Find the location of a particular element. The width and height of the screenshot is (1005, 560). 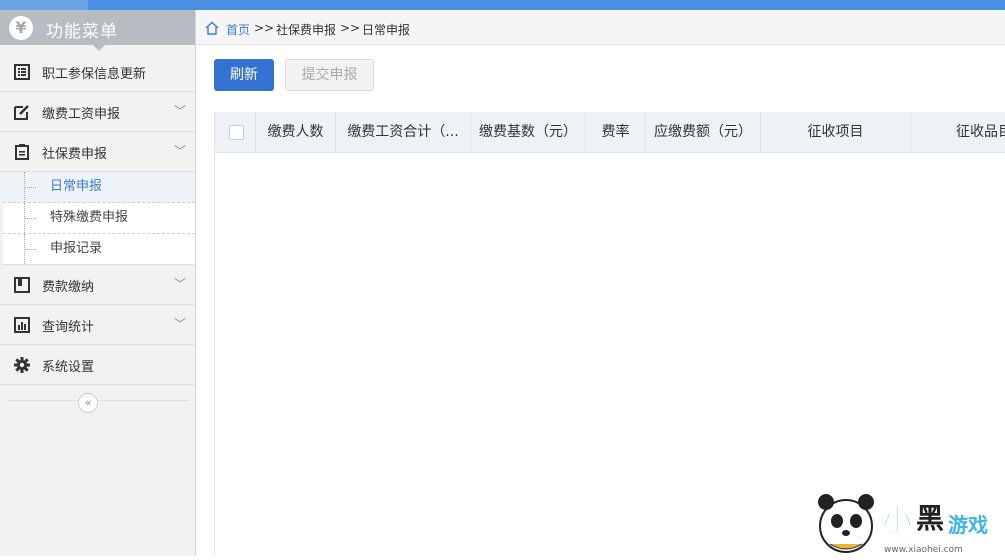

sidebar-header: ¥ 功能菜单 is located at coordinates (97, 30).